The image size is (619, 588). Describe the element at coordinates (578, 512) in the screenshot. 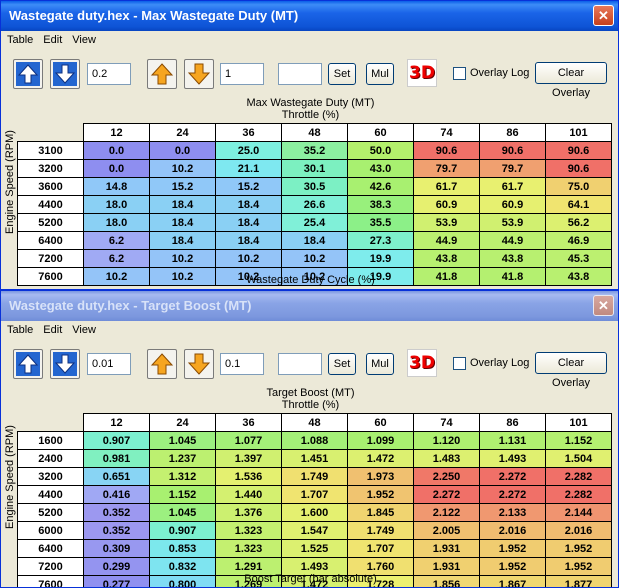

I see `table-cell: 2.144` at that location.